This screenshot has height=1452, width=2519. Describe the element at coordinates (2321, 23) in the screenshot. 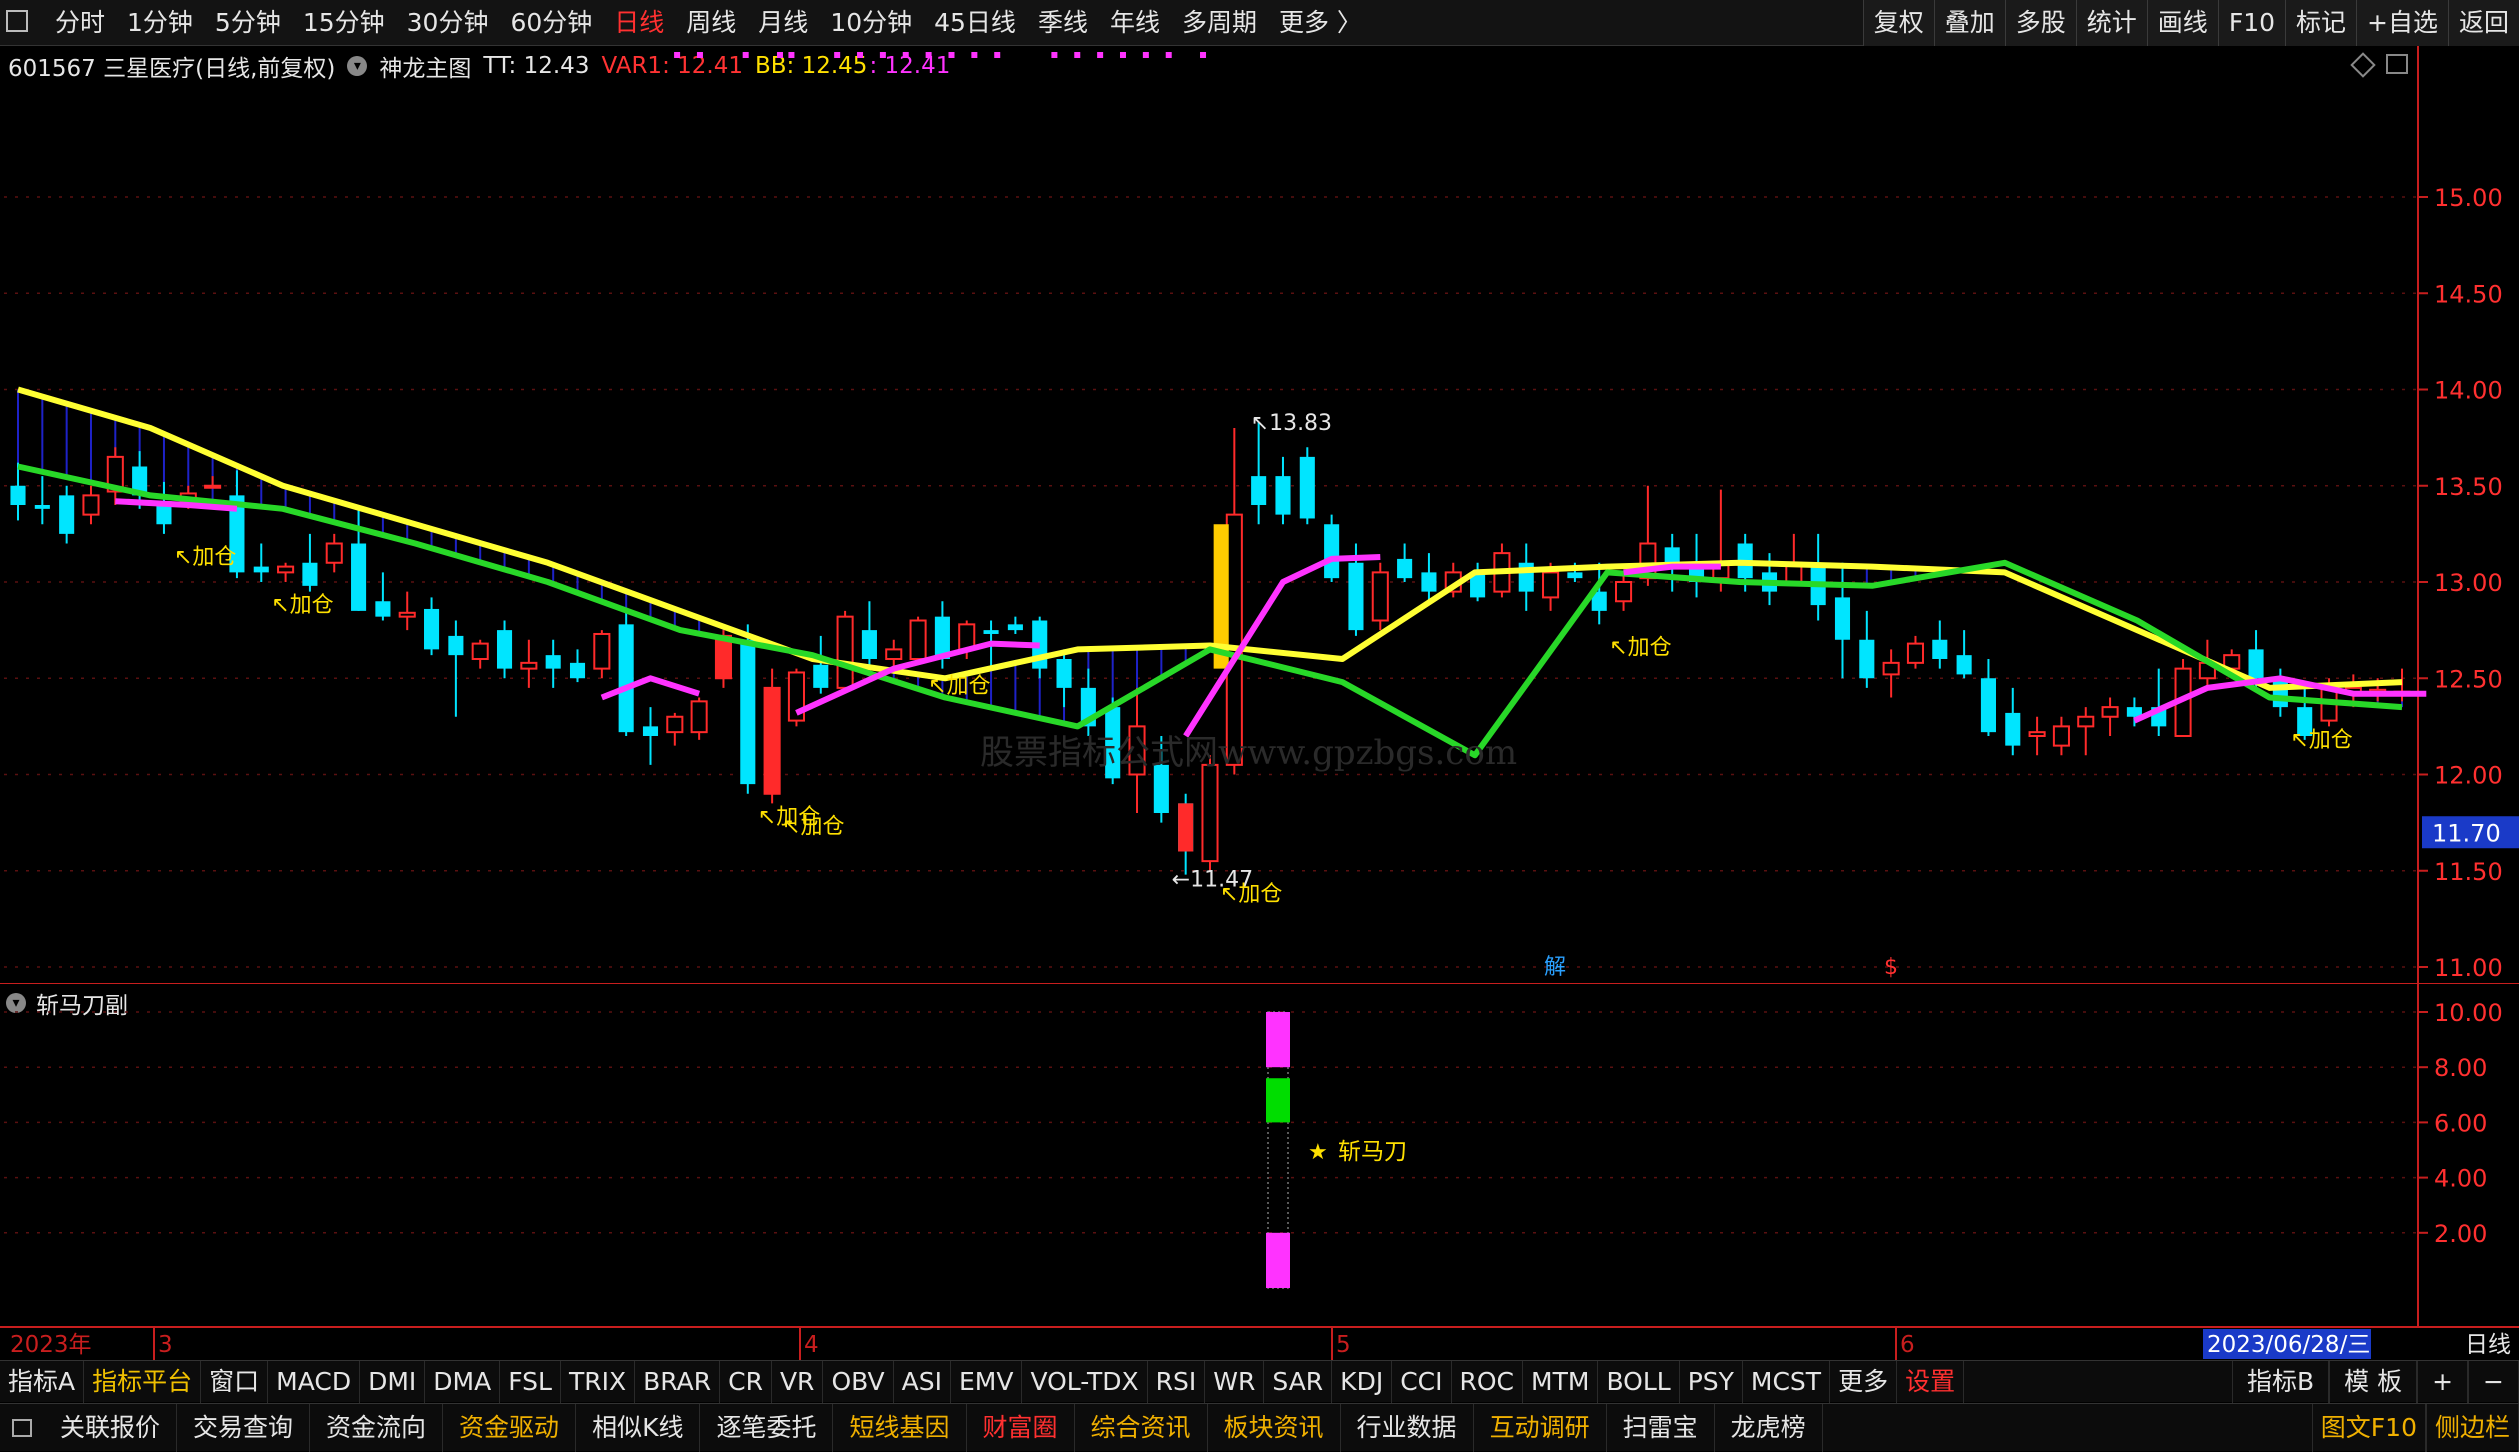

I see `toolbar-button-6: 标记` at that location.